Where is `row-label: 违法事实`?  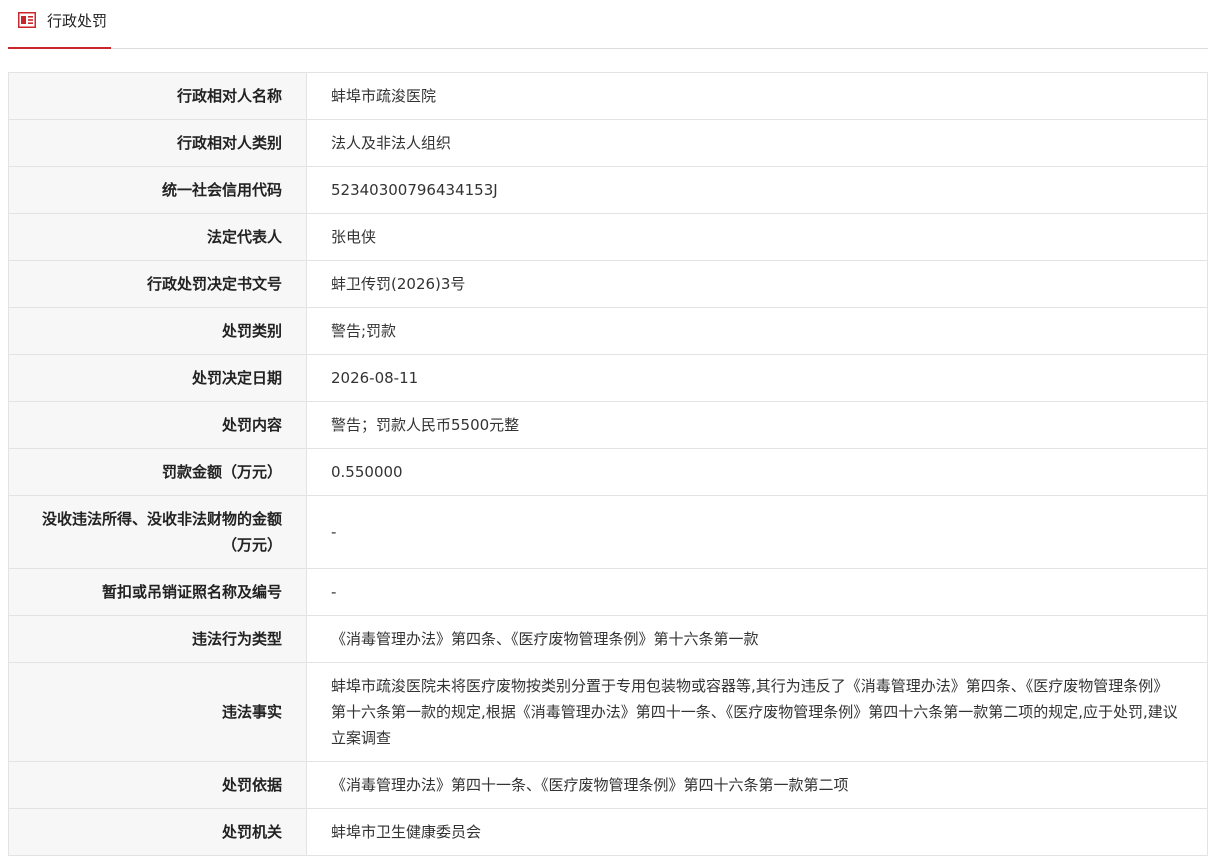
row-label: 违法事实 is located at coordinates (157, 712).